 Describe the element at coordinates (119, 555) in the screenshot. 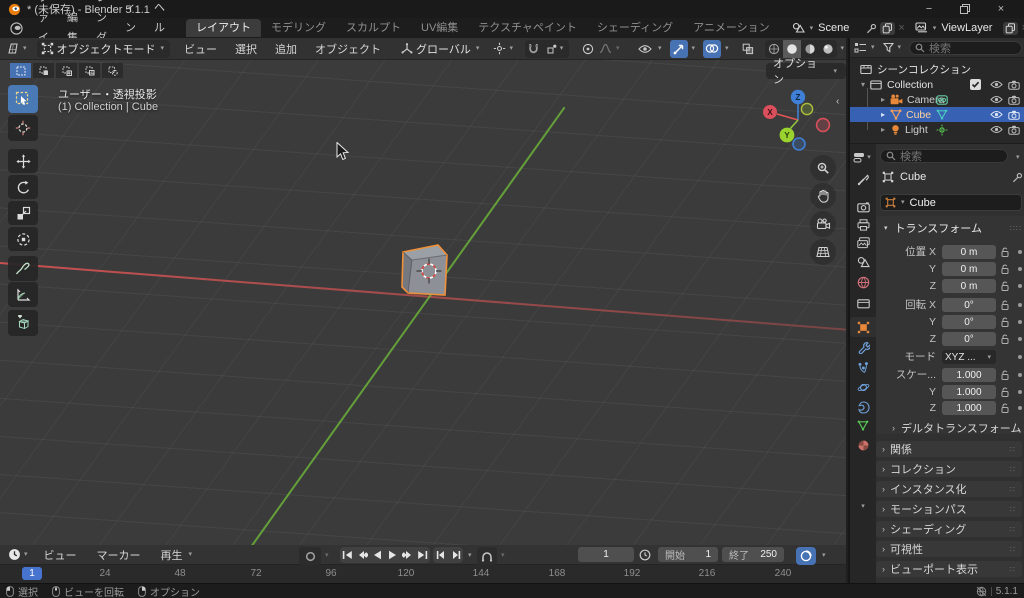

I see `timeline-menu-marker: マーカー` at that location.